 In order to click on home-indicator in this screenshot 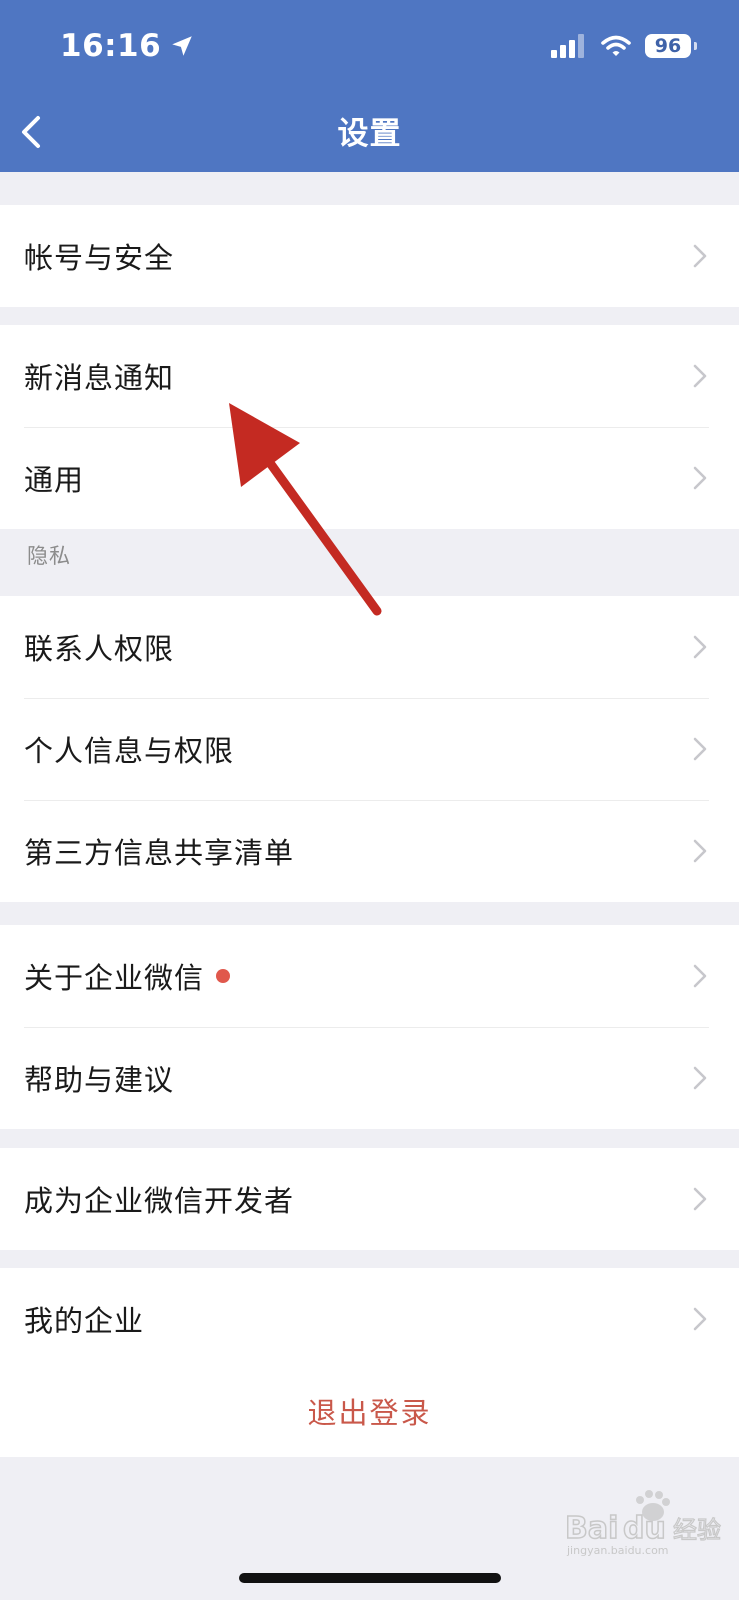, I will do `click(370, 1578)`.